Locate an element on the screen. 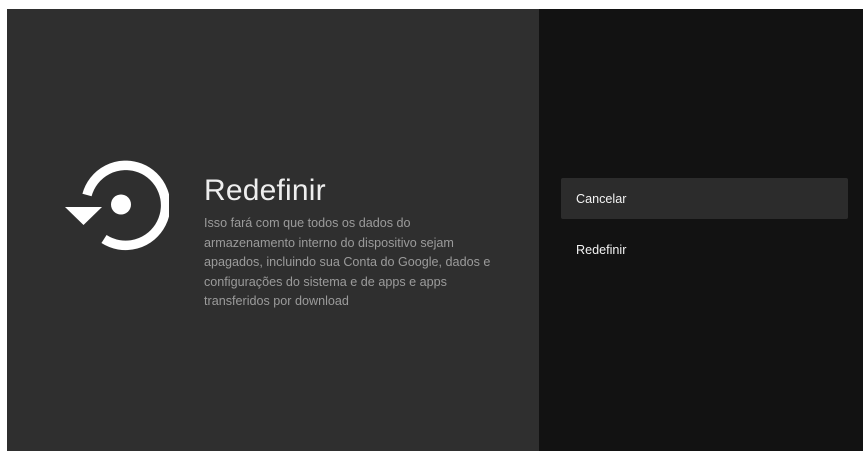  cancel-button: Cancelar is located at coordinates (704, 198).